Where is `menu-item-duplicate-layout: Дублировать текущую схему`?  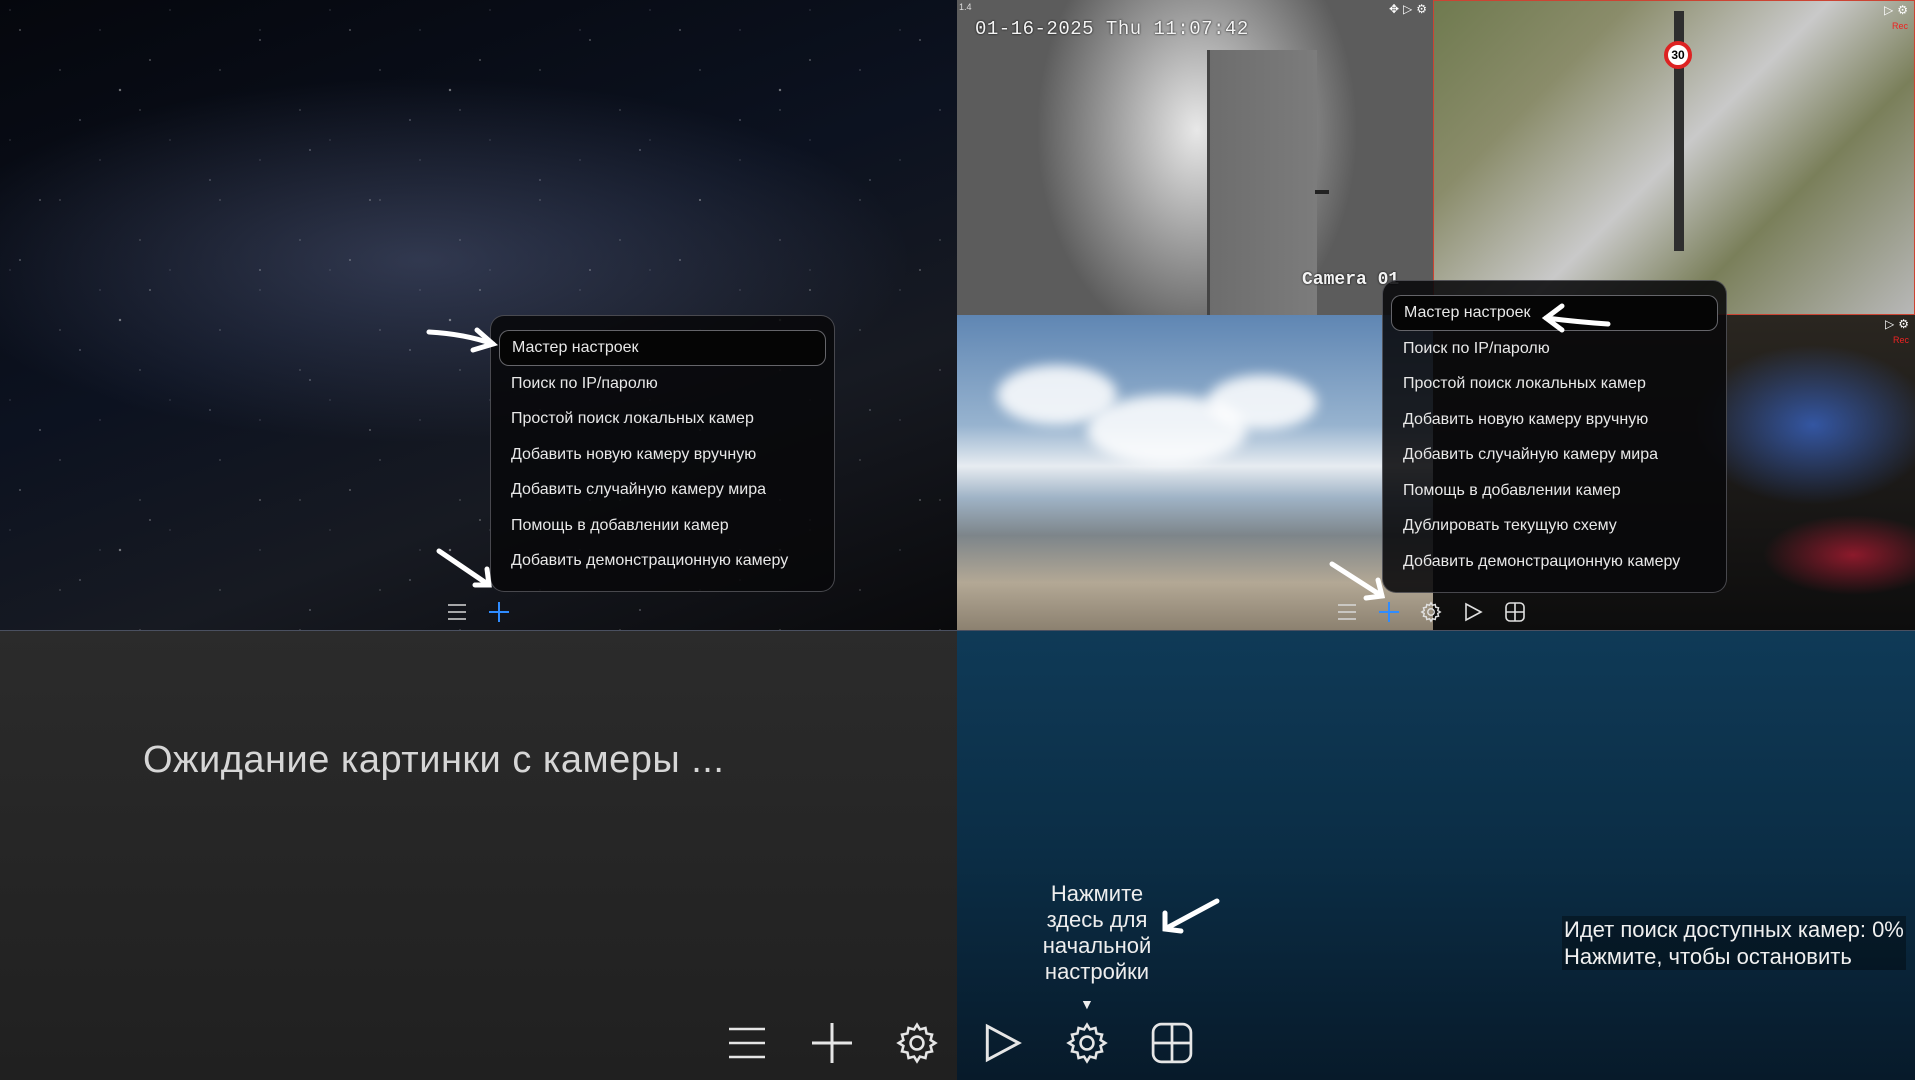
menu-item-duplicate-layout: Дублировать текущую схему is located at coordinates (1554, 526).